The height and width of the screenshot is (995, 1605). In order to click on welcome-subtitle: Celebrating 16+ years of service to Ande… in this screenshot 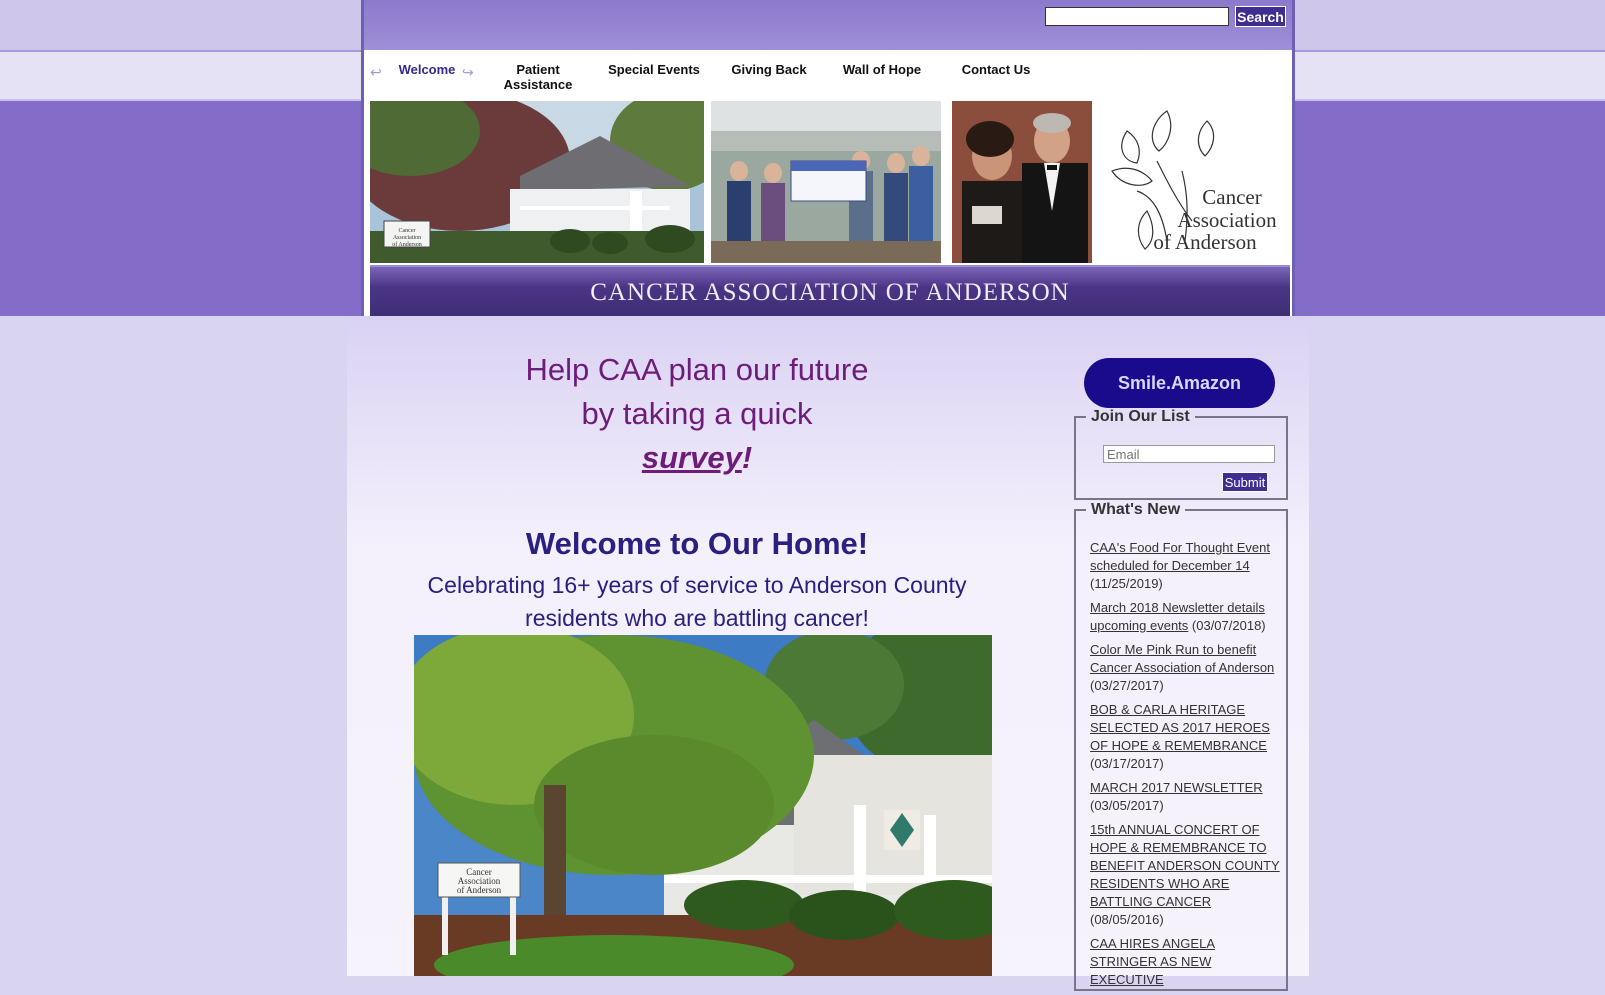, I will do `click(697, 602)`.